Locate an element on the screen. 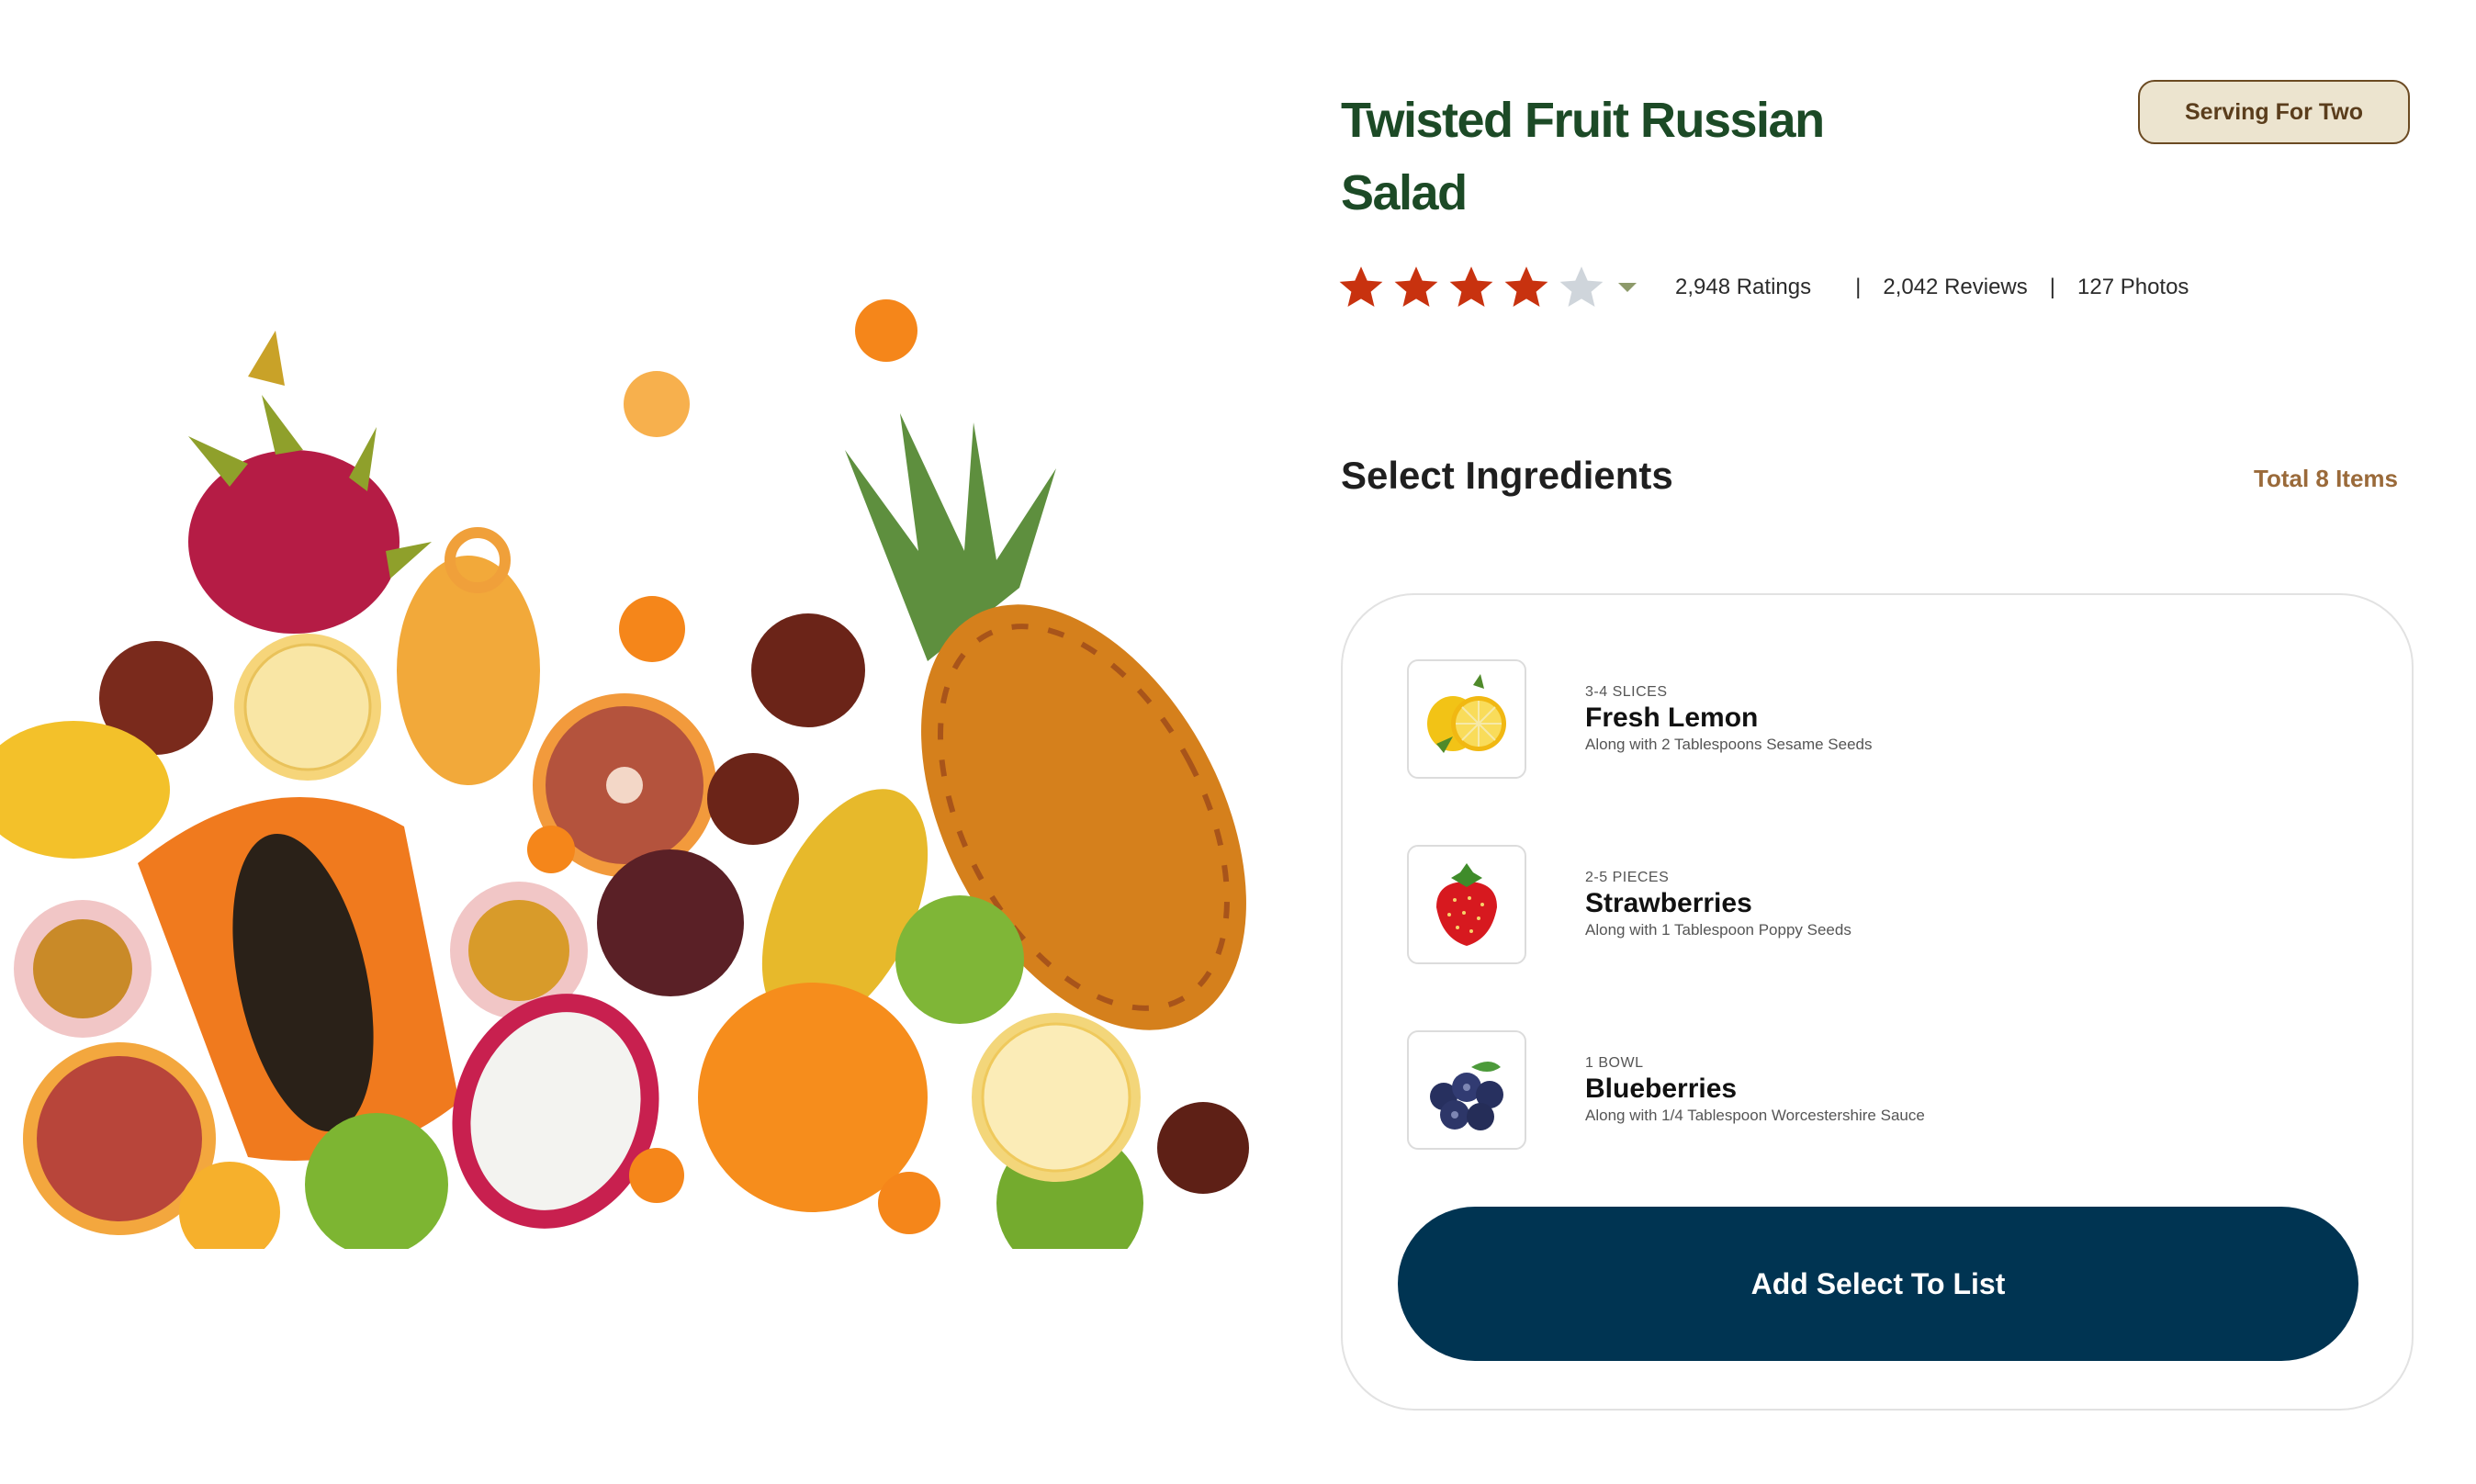 Image resolution: width=2476 pixels, height=1484 pixels. add-to-list-button: Add Select To List is located at coordinates (1878, 1284).